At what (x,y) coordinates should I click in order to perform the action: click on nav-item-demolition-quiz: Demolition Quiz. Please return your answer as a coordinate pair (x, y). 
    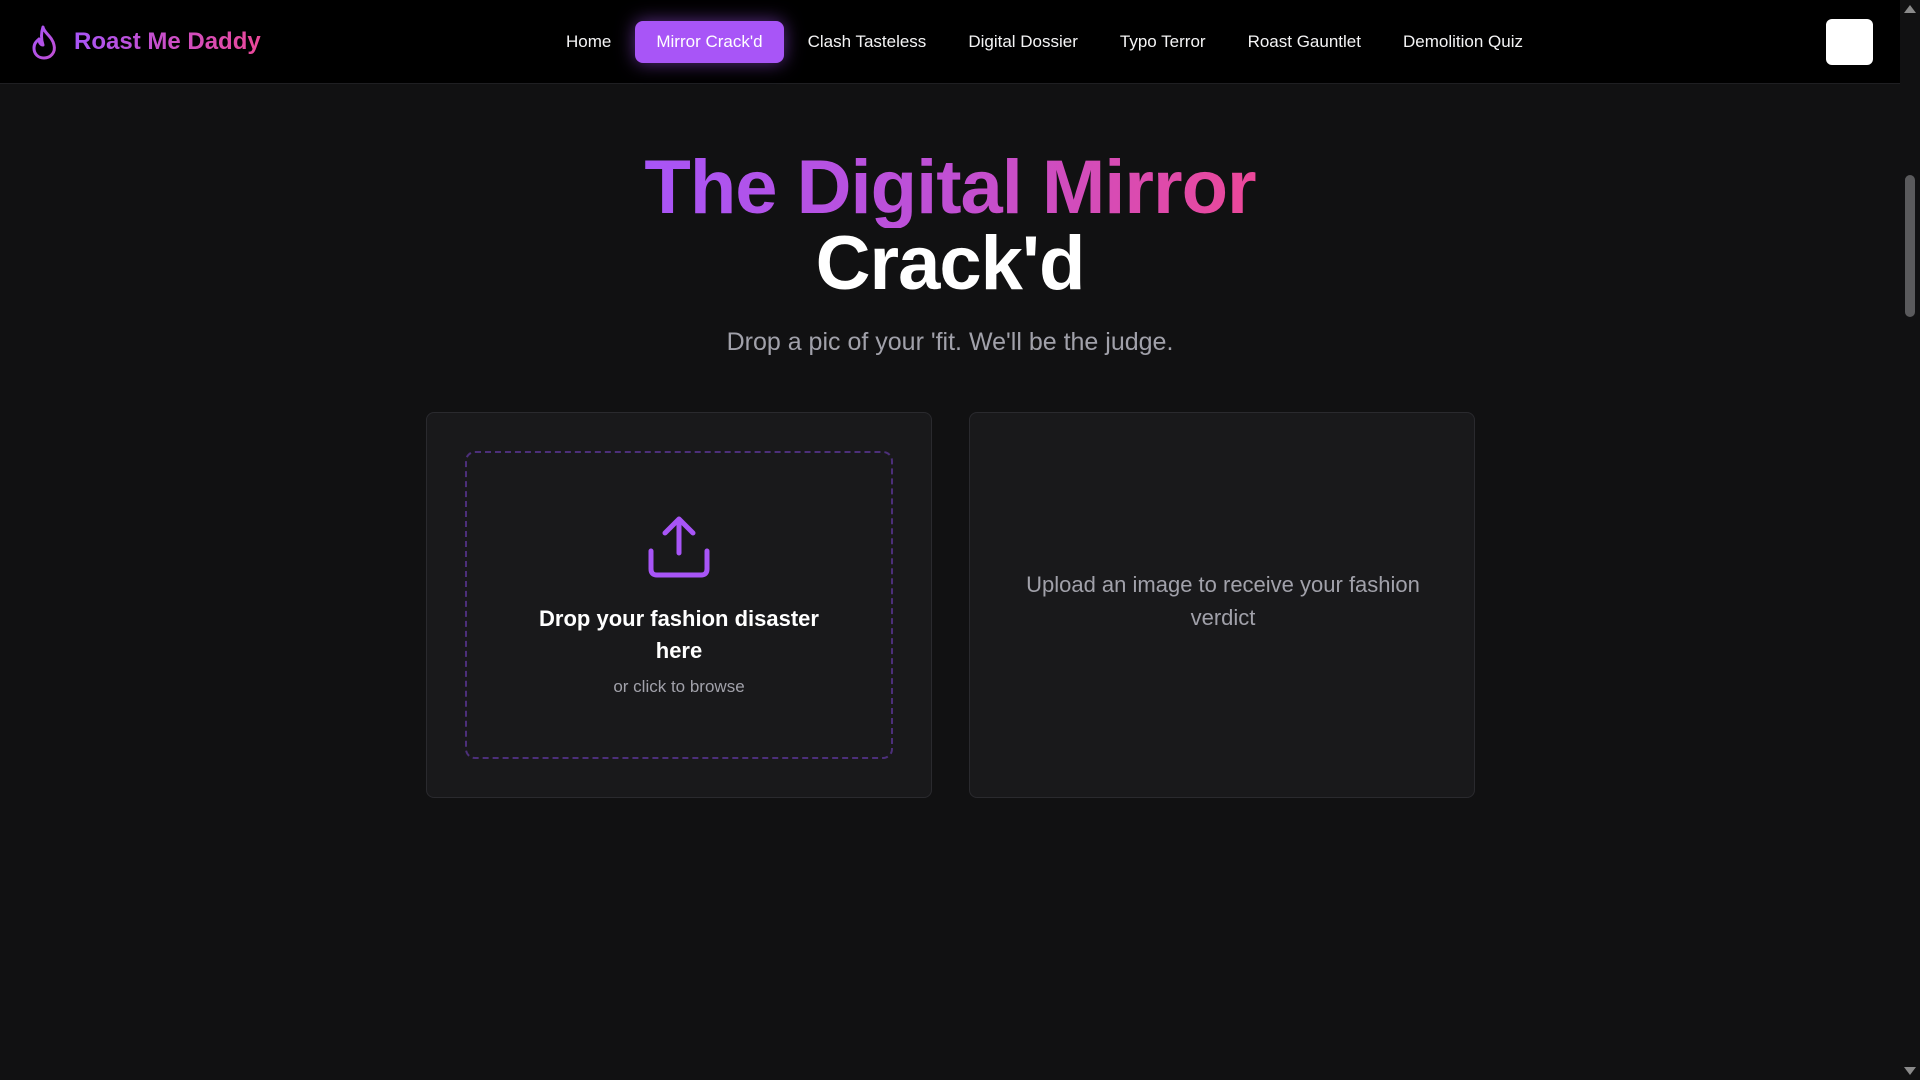
    Looking at the image, I should click on (1463, 42).